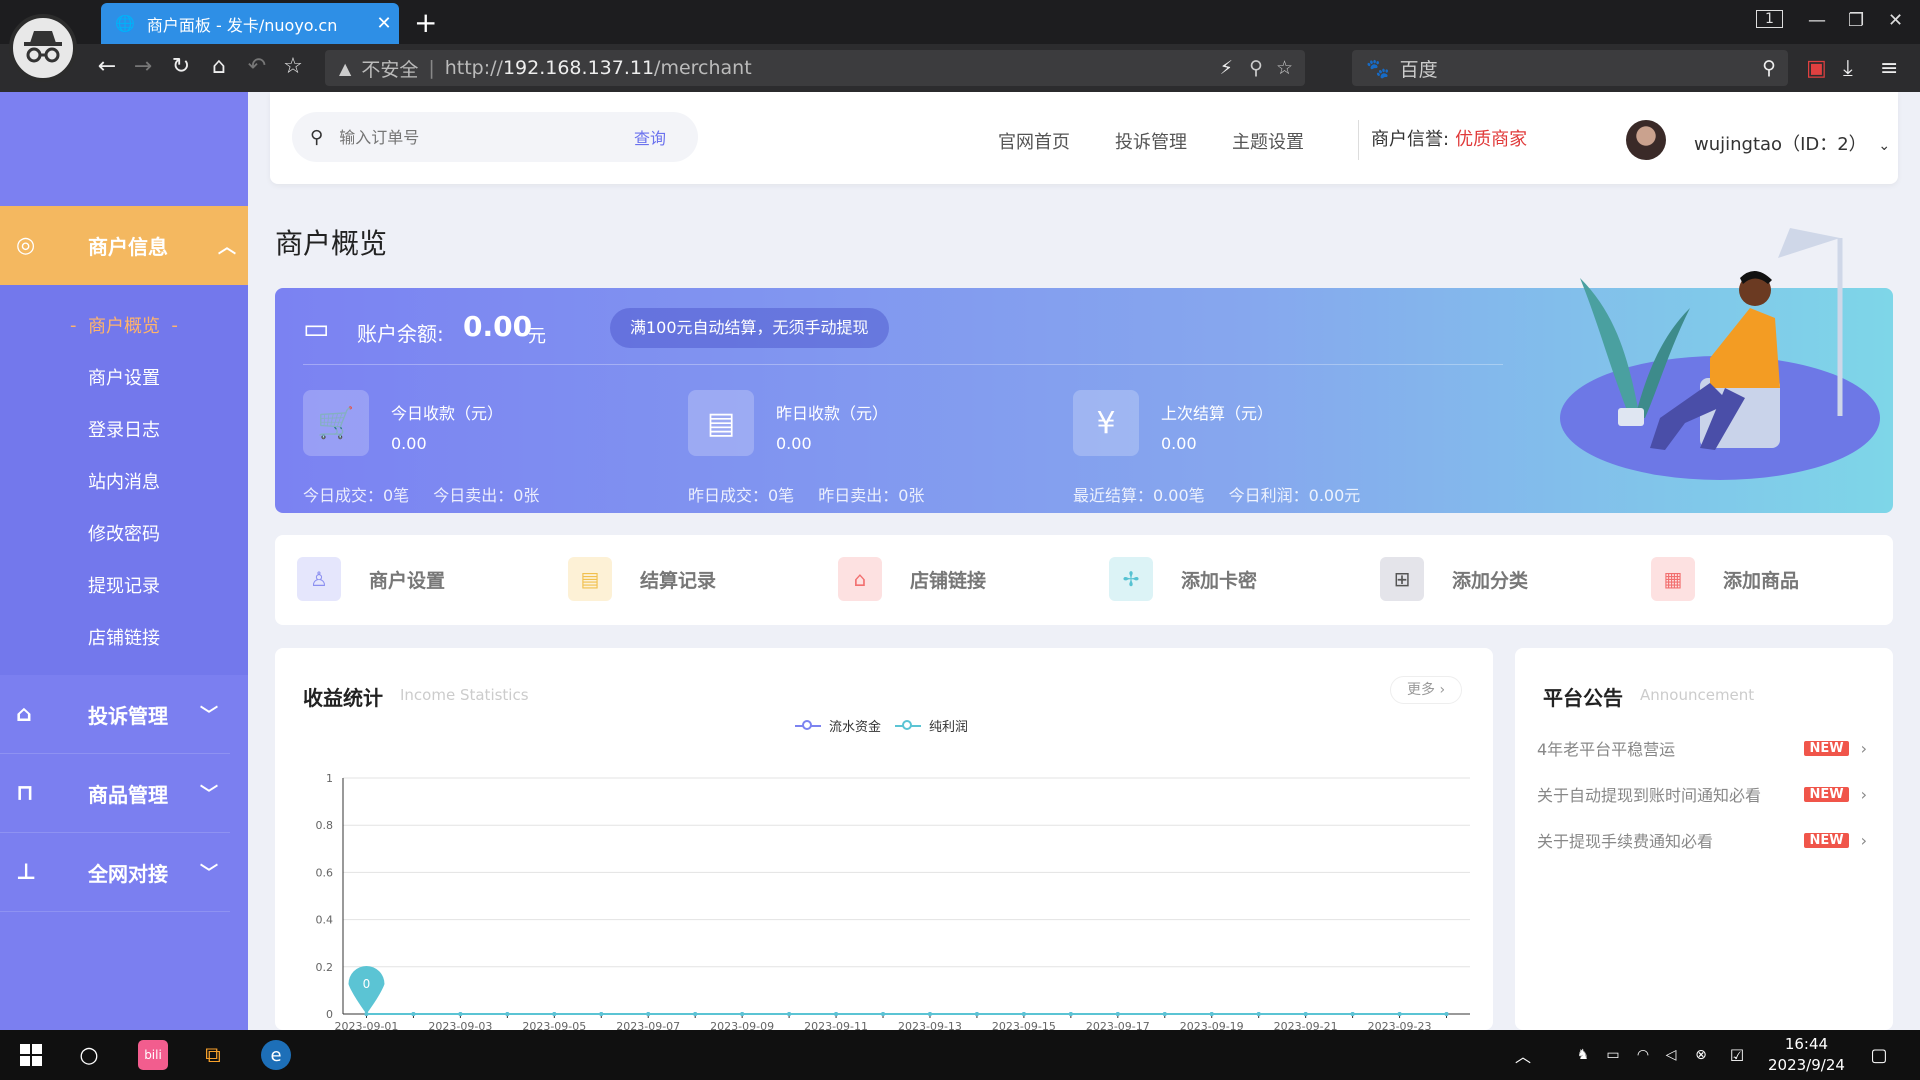 Image resolution: width=1920 pixels, height=1080 pixels. Describe the element at coordinates (384, 23) in the screenshot. I see `close-tab-icon: ✕` at that location.